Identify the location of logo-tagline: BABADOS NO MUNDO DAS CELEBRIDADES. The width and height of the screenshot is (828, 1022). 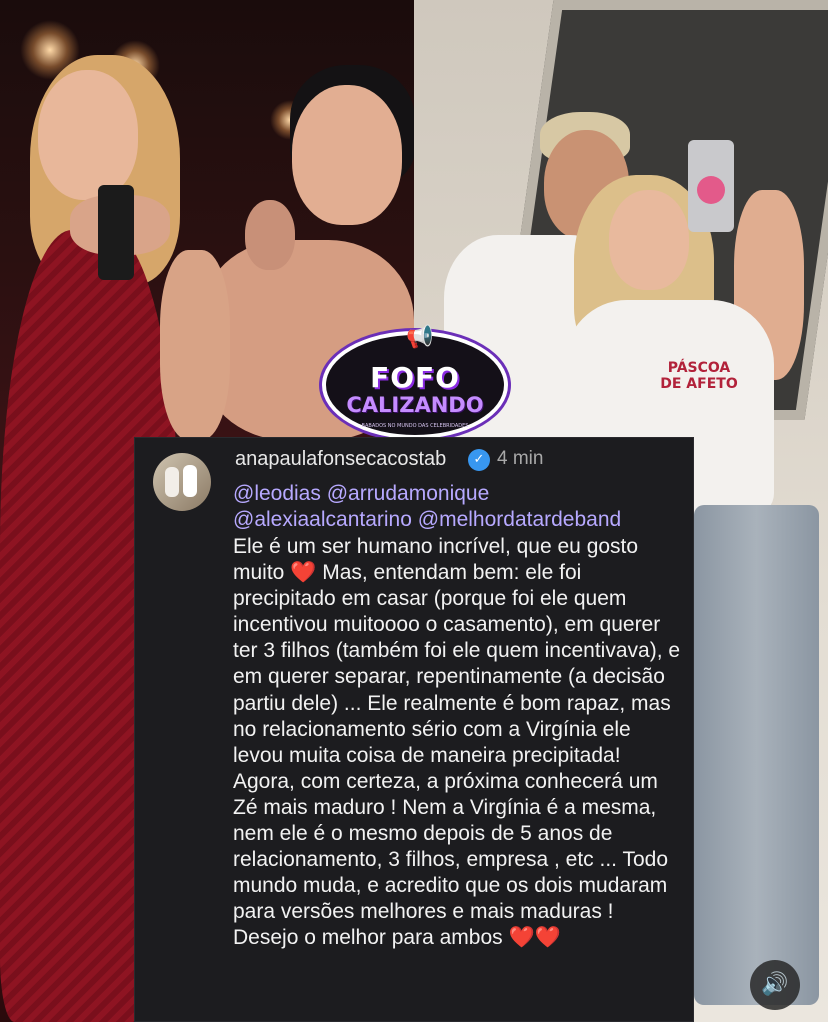
(415, 426).